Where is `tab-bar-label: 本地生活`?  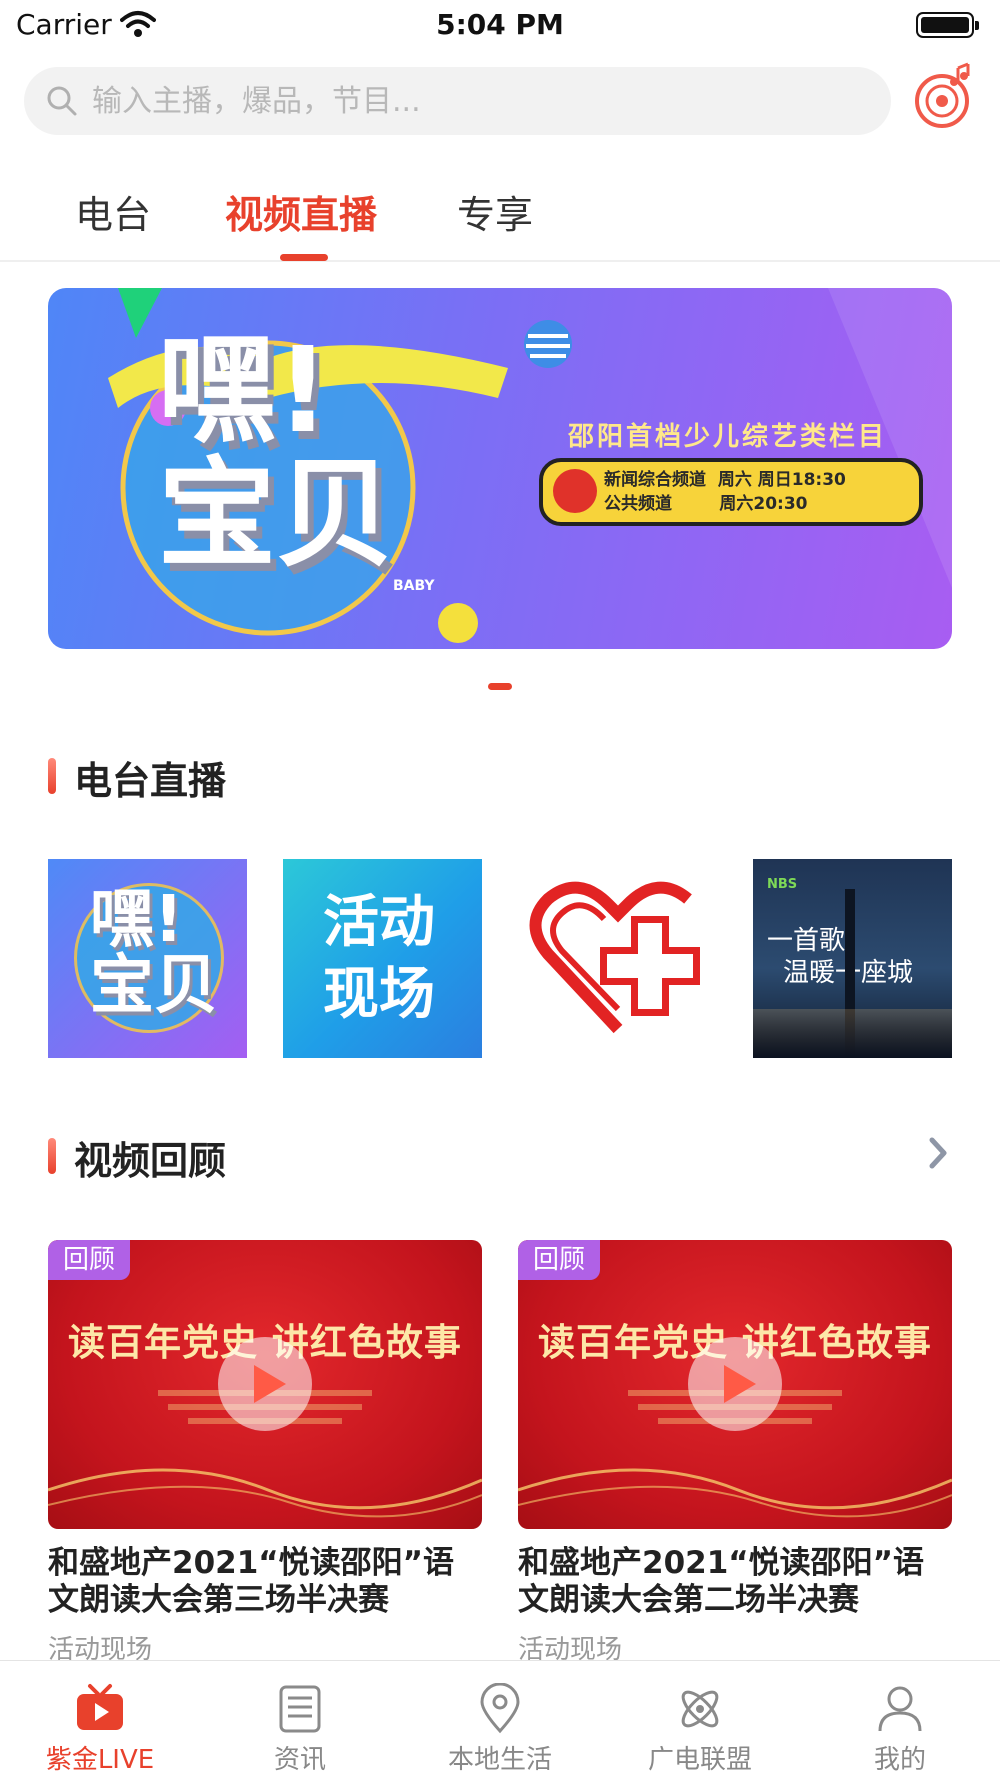
tab-bar-label: 本地生活 is located at coordinates (499, 1760).